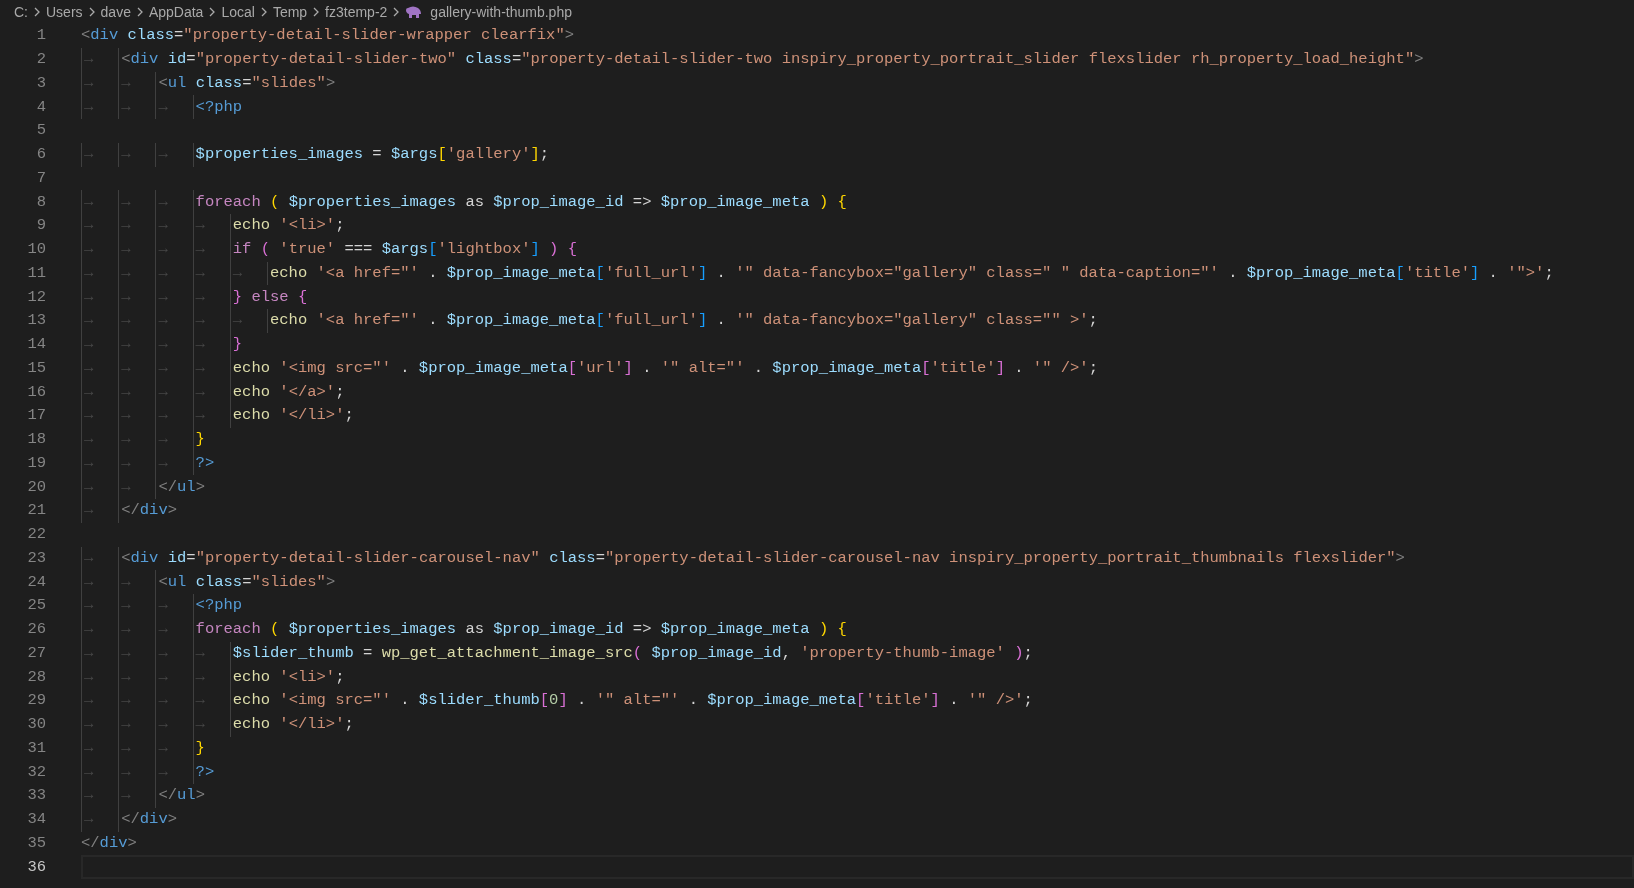 Image resolution: width=1634 pixels, height=888 pixels. I want to click on line-number: 25, so click(36, 606).